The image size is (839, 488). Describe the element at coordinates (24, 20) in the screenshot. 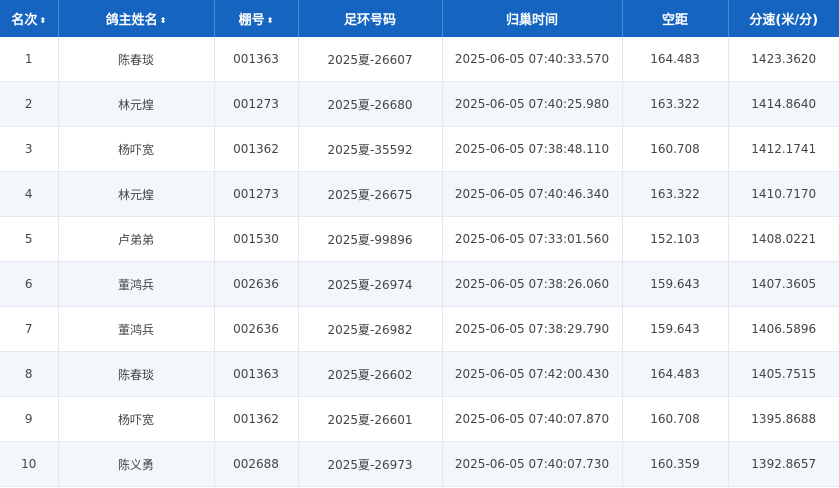

I see `header-label: 名次` at that location.